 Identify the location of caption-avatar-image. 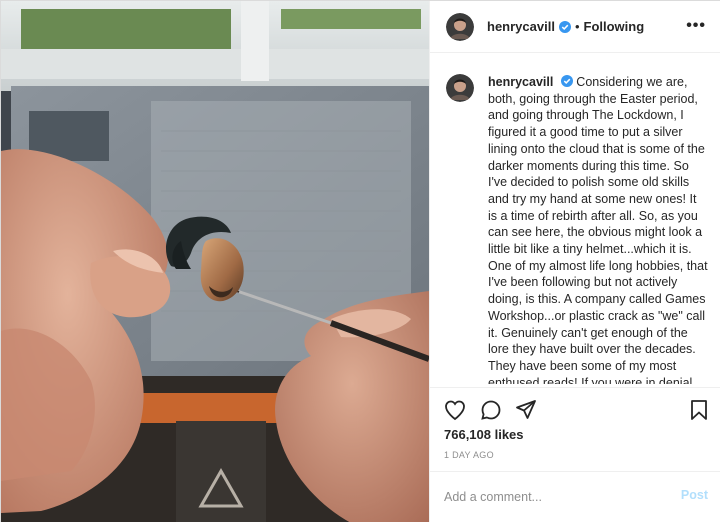
(460, 88).